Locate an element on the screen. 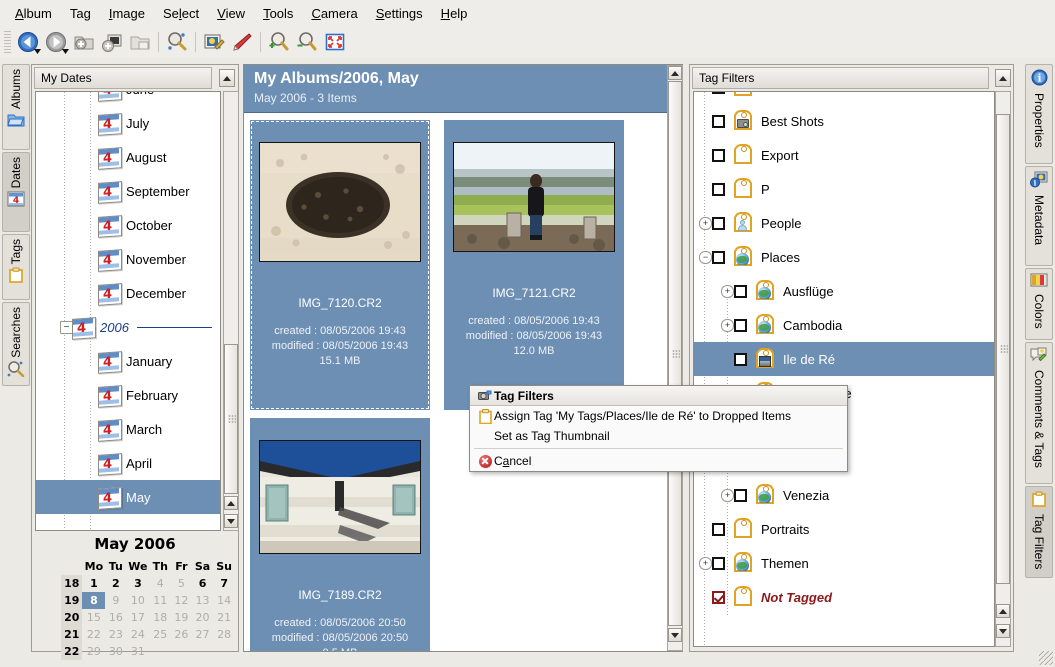 The image size is (1055, 667). dates-tree-item: 4 February is located at coordinates (128, 395).